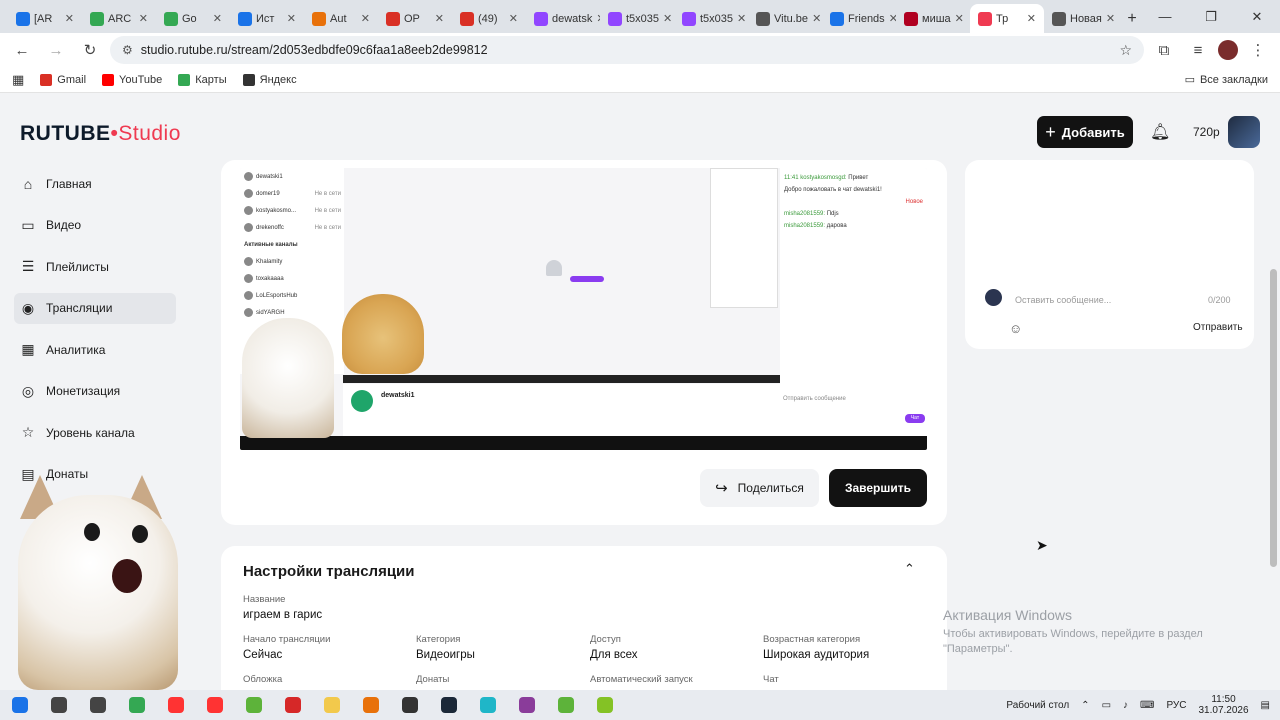 The height and width of the screenshot is (720, 1280). Describe the element at coordinates (1085, 132) in the screenshot. I see `add-button: + Добавить` at that location.